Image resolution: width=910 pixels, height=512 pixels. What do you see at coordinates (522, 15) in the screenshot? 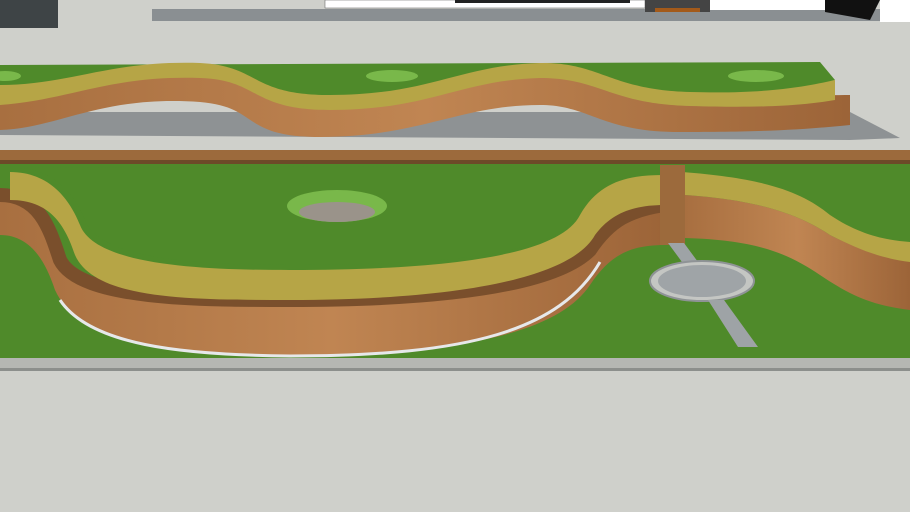
I see `far-pavement` at bounding box center [522, 15].